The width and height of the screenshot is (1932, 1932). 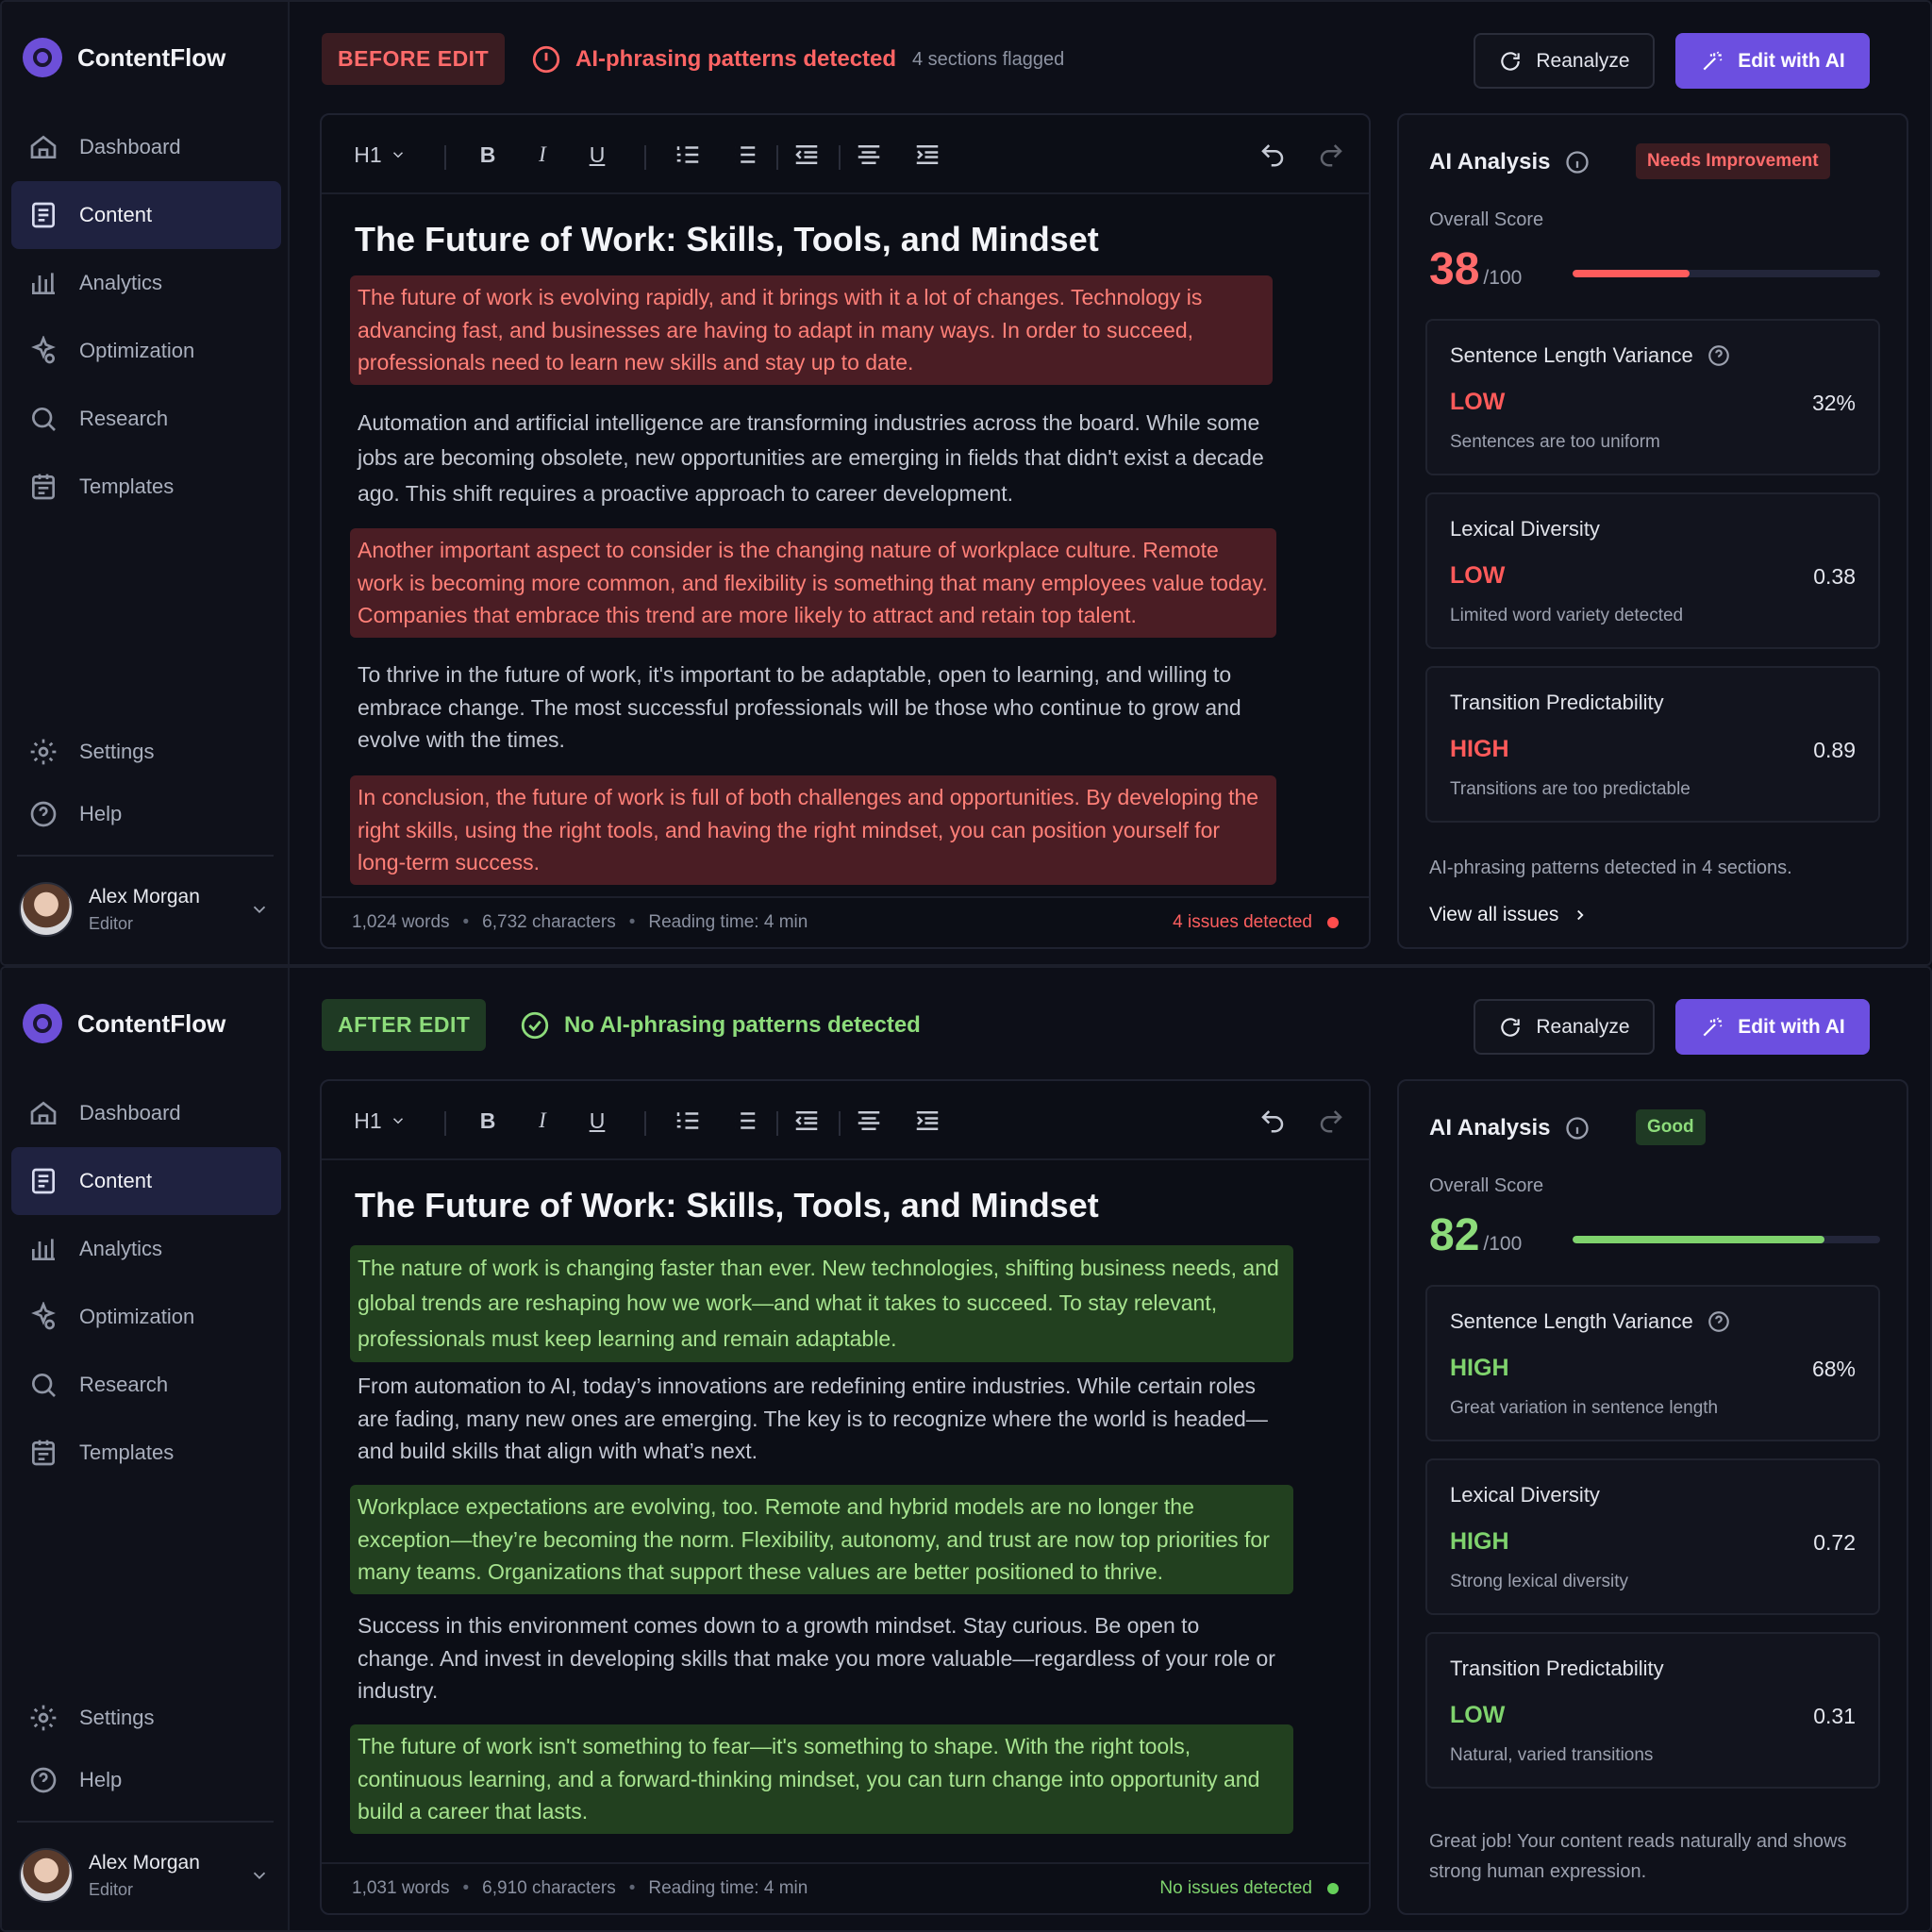 I want to click on toolbar-divider, so click(x=445, y=1123).